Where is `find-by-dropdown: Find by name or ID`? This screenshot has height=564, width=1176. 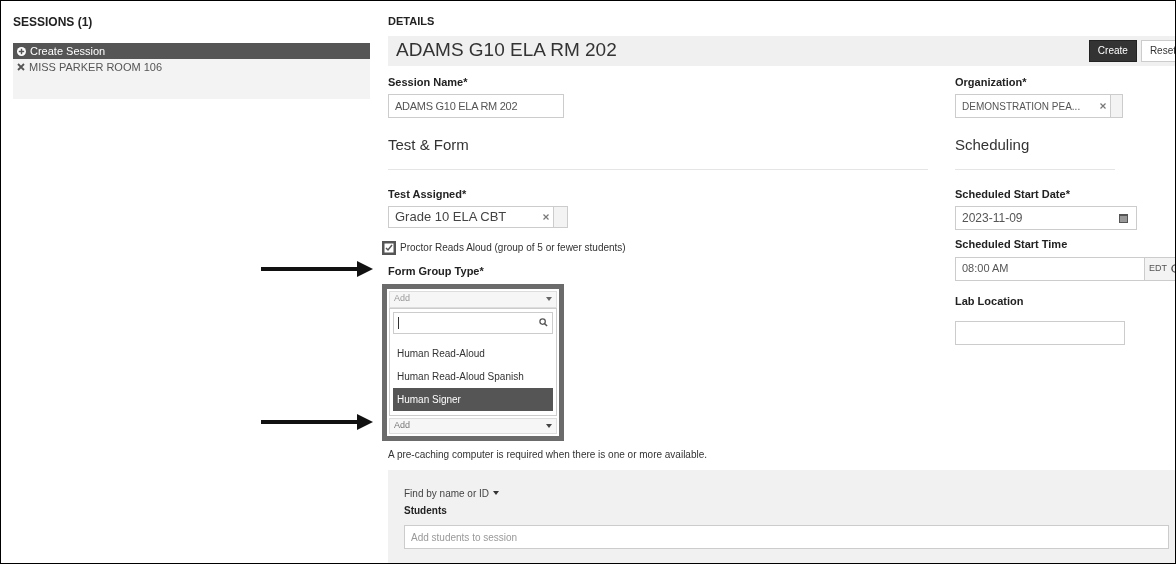 find-by-dropdown: Find by name or ID is located at coordinates (452, 493).